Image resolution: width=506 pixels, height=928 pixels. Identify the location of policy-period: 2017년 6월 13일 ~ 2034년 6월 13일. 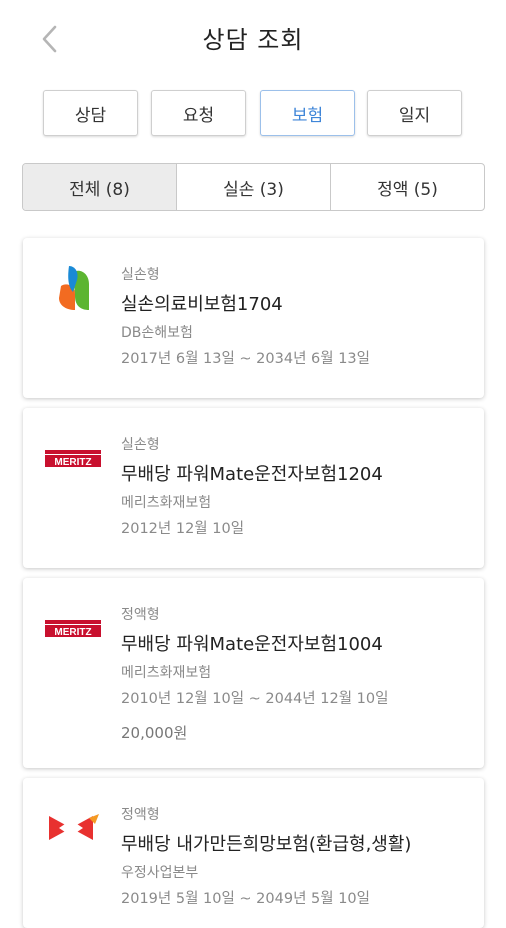
(245, 359).